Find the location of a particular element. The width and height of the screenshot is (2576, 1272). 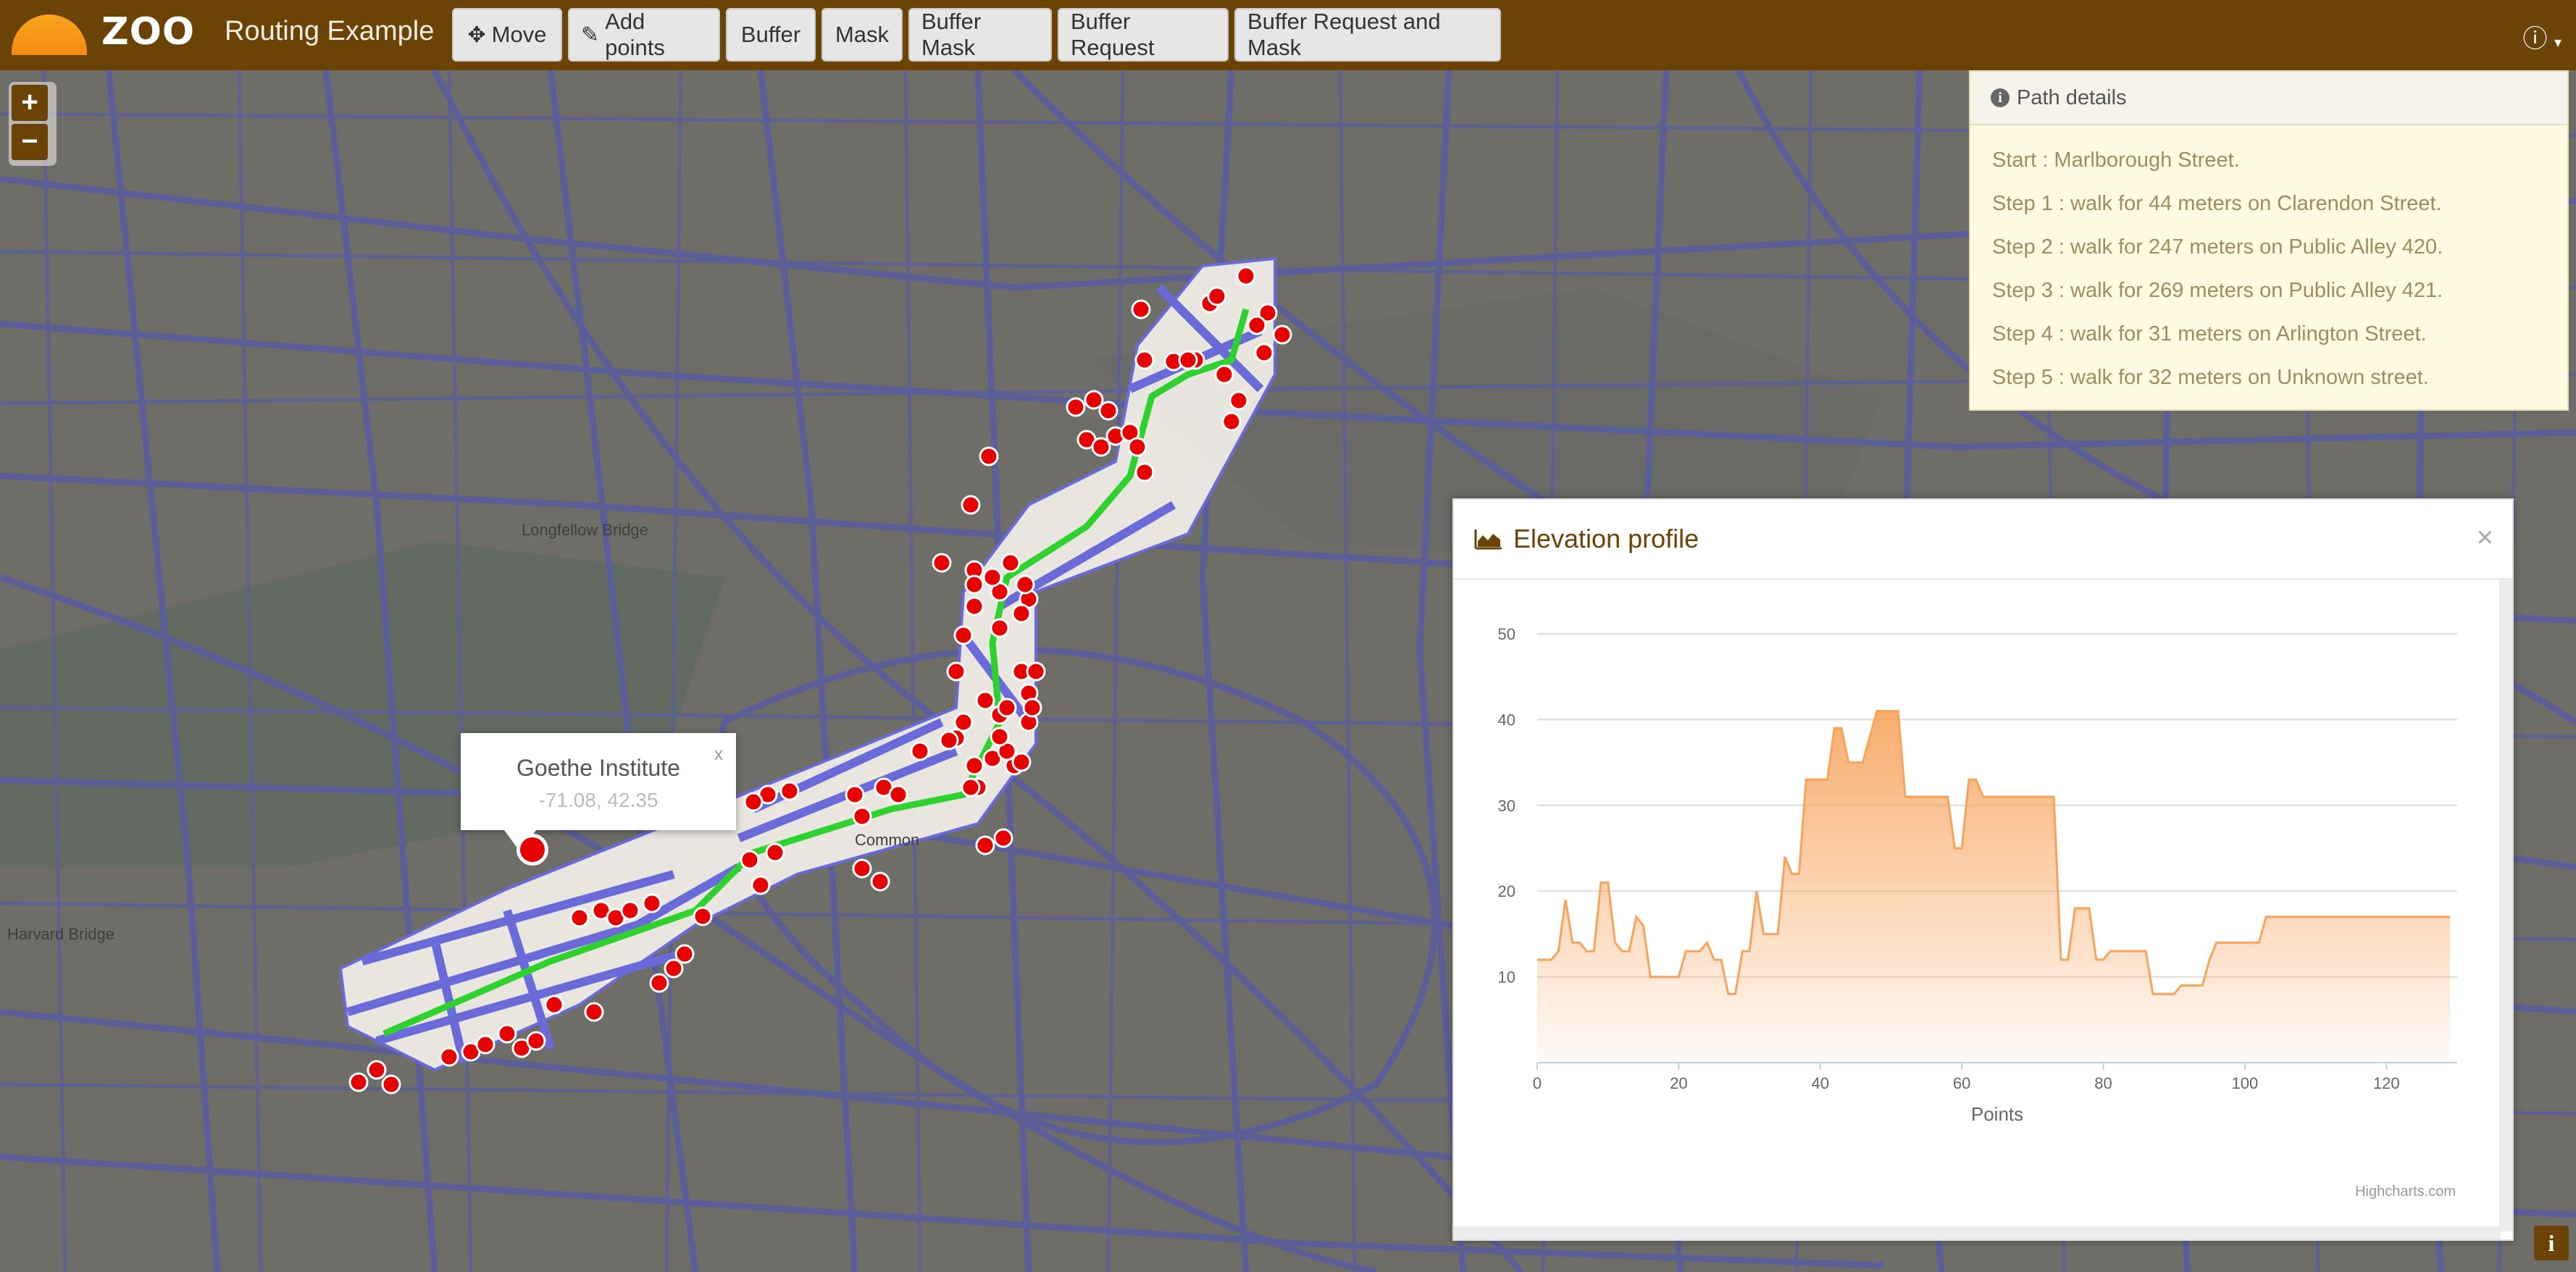

app-title: Routing Example is located at coordinates (330, 31).